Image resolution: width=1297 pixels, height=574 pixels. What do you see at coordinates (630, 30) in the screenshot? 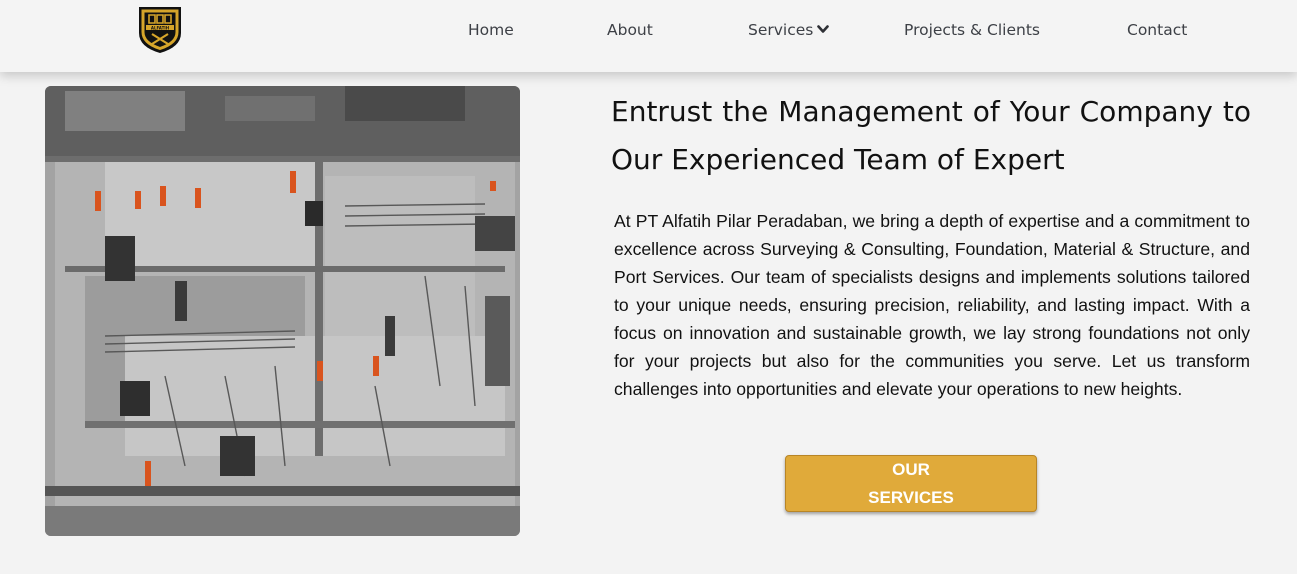
I see `nav-about: About` at bounding box center [630, 30].